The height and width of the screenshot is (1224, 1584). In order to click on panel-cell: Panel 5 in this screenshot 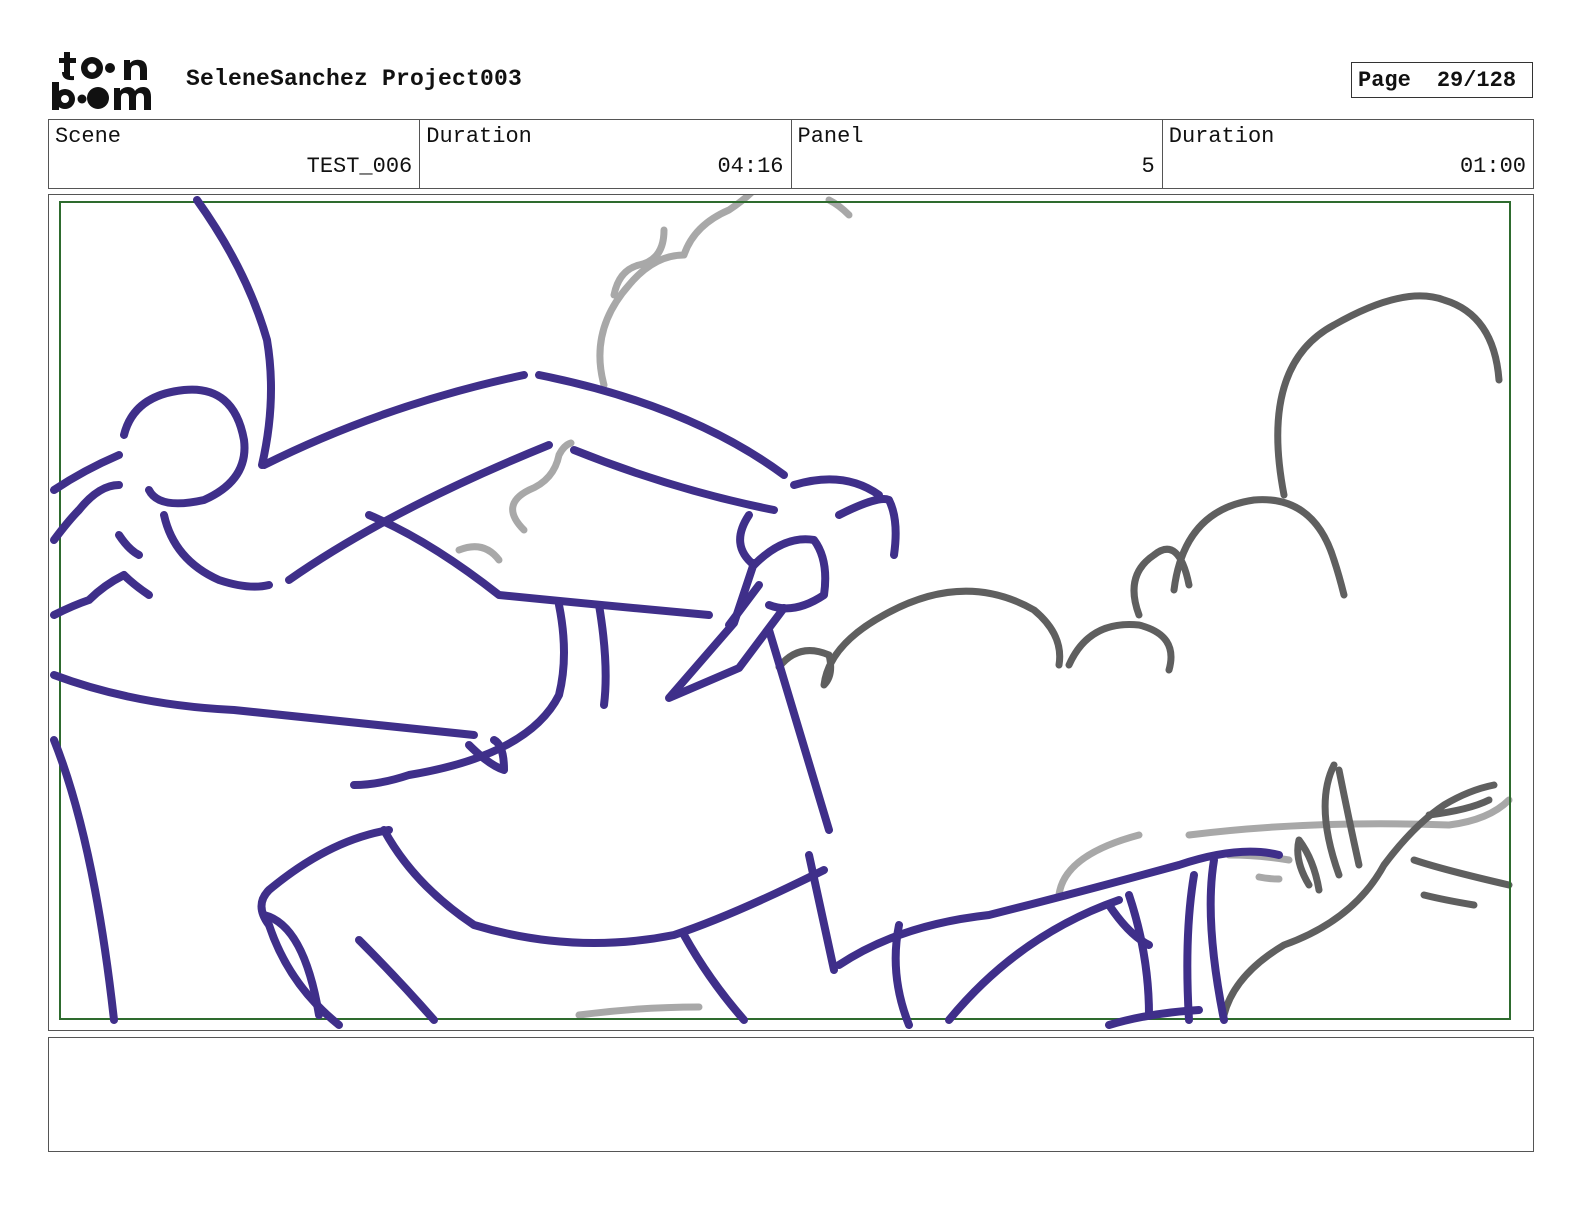, I will do `click(976, 154)`.